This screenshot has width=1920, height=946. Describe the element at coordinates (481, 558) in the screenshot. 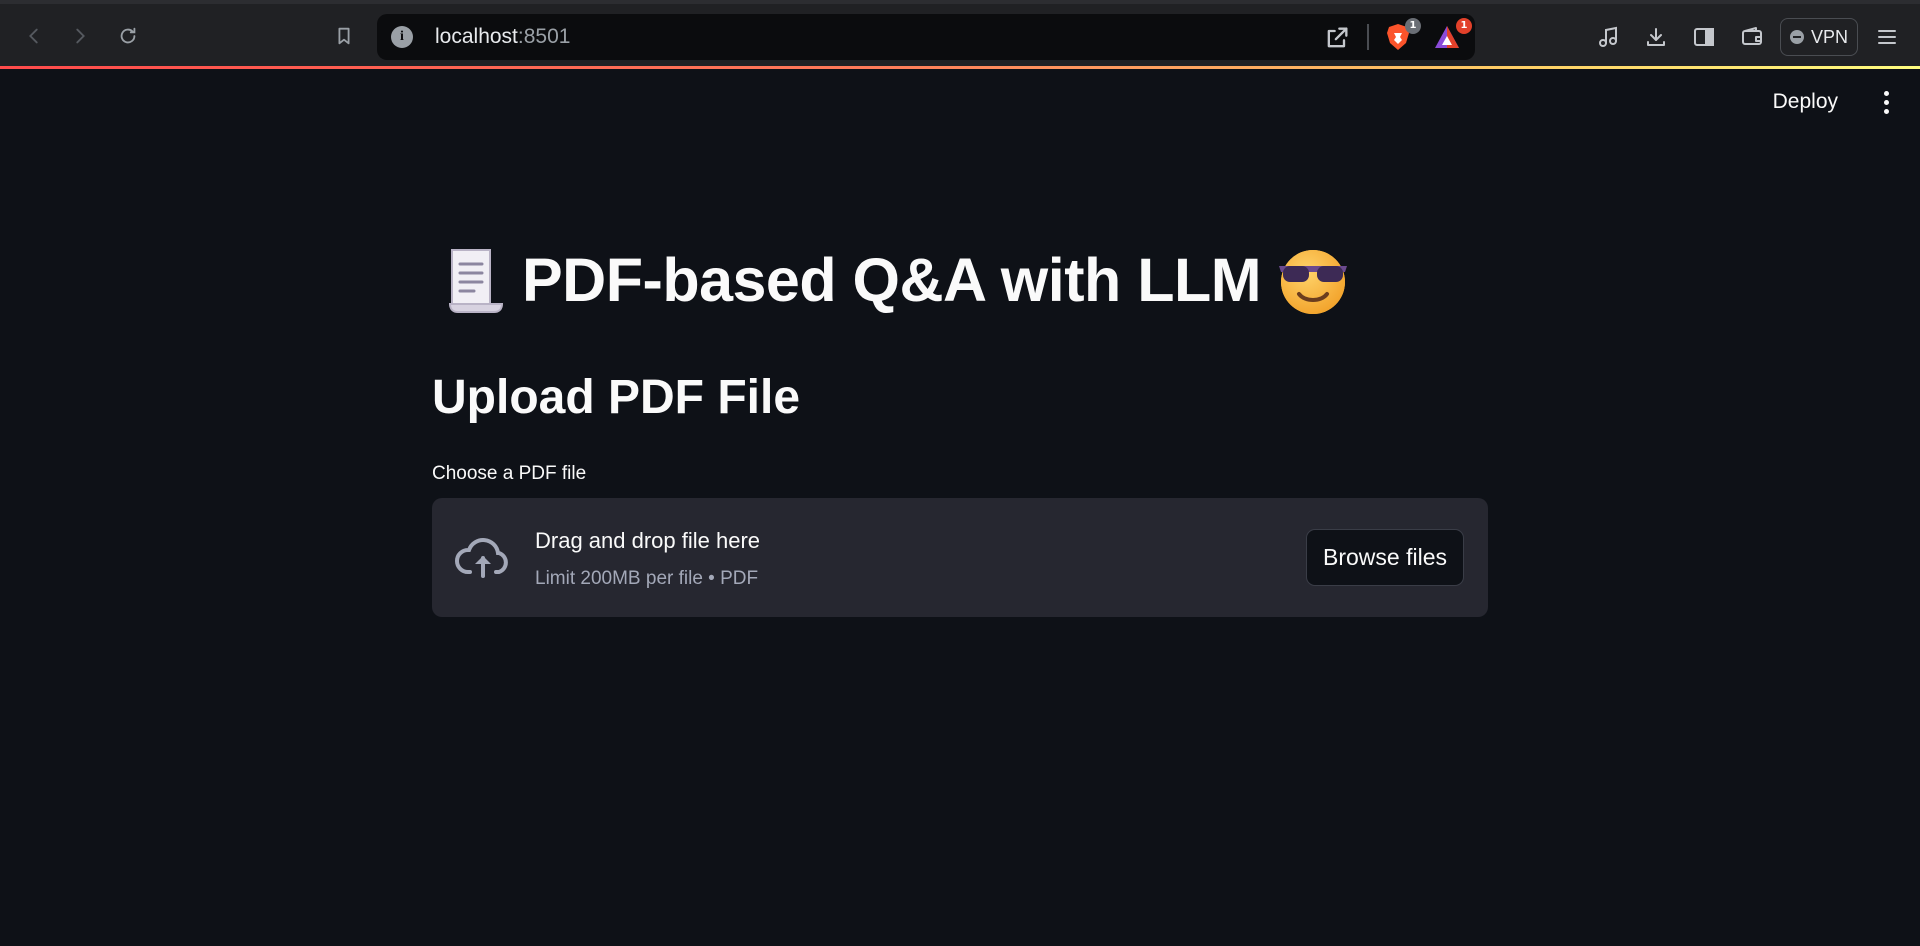

I see `cloud-upload-icon` at that location.